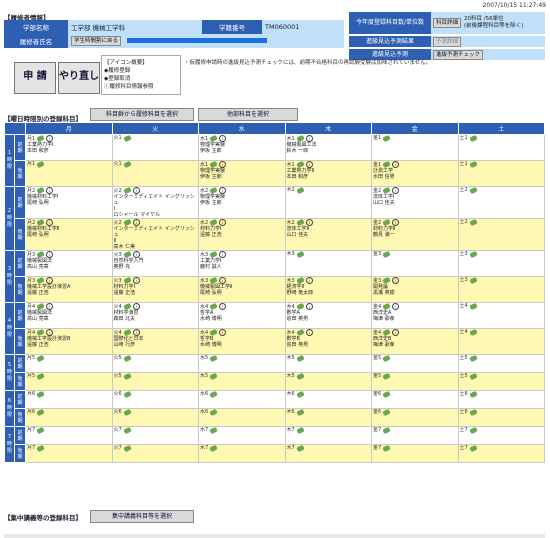  I want to click on timetable-cell: 月3 i 機械工学設計演習A 遠藤 正浩, so click(69, 289).